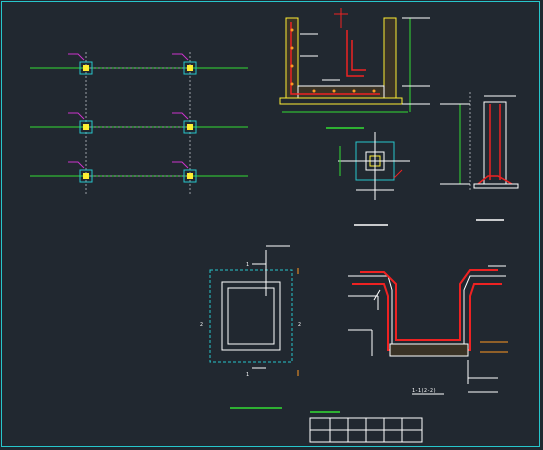 This screenshot has width=543, height=450. Describe the element at coordinates (354, 68) in the screenshot. I see `wall-section-detail` at that location.